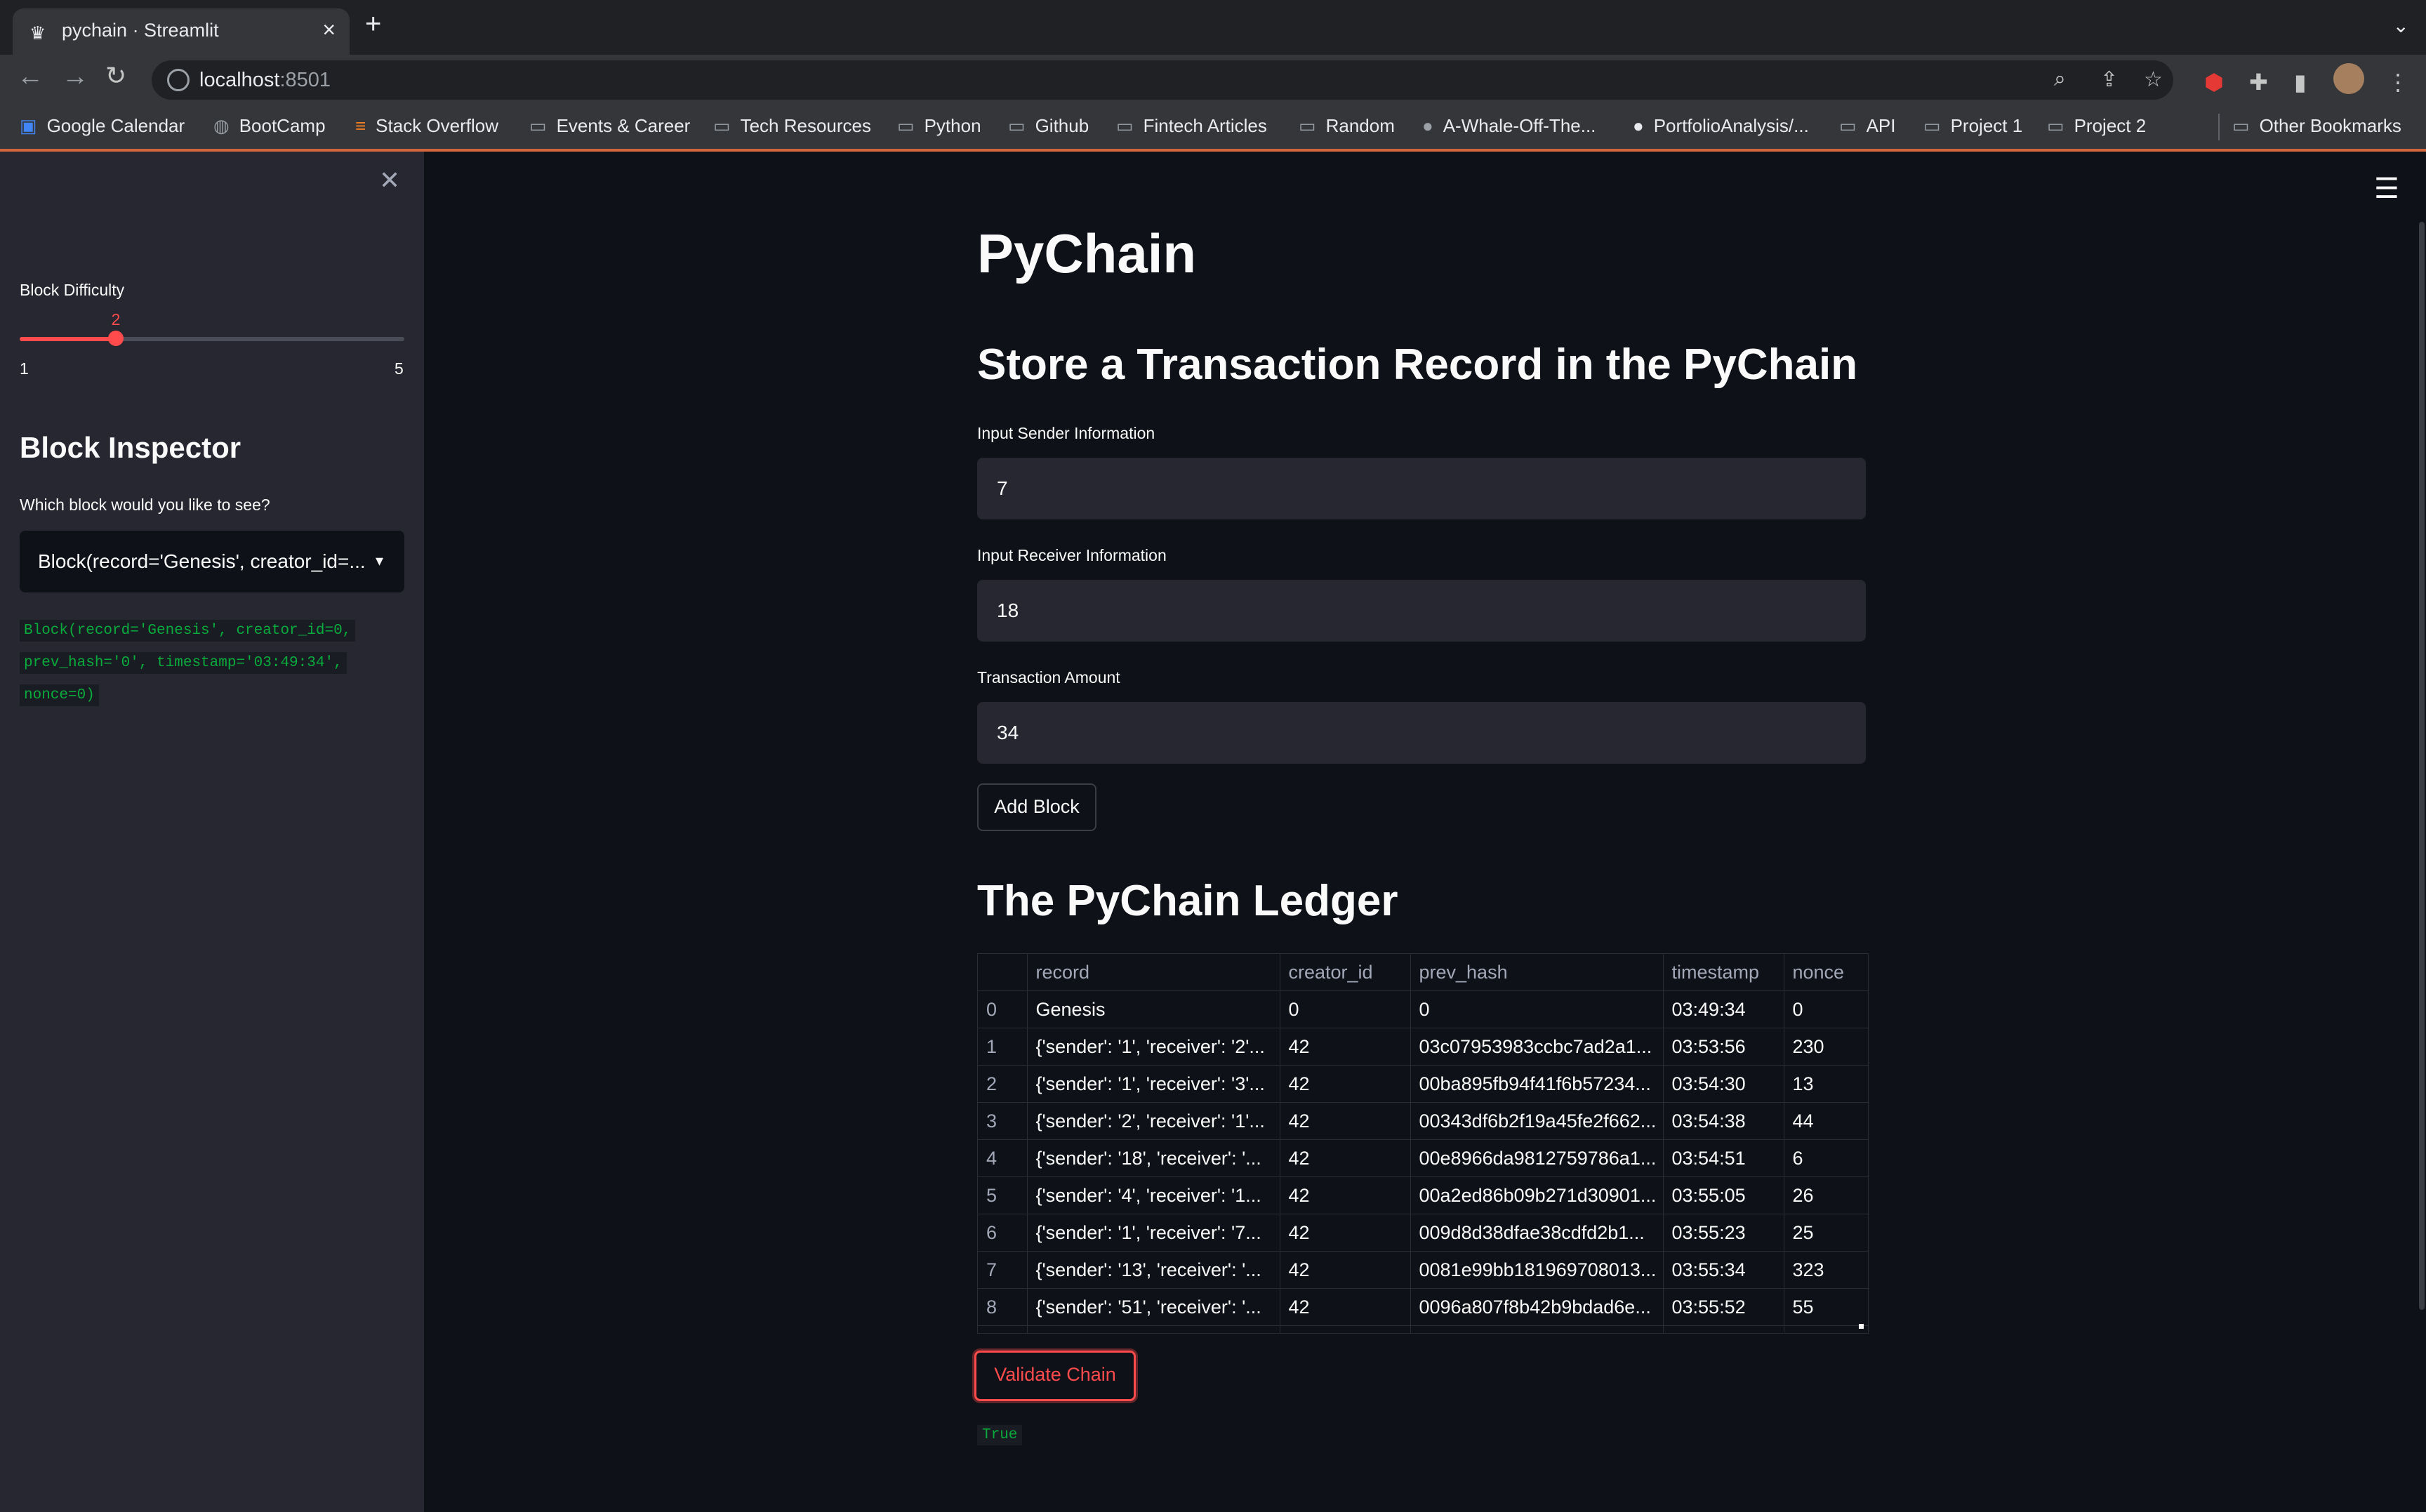 This screenshot has height=1512, width=2426. Describe the element at coordinates (212, 338) in the screenshot. I see `difficulty-slider` at that location.